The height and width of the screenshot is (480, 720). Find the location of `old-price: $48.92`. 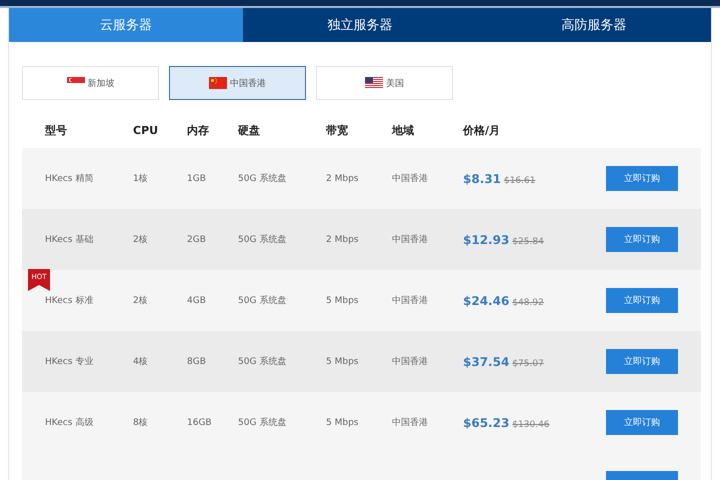

old-price: $48.92 is located at coordinates (528, 303).